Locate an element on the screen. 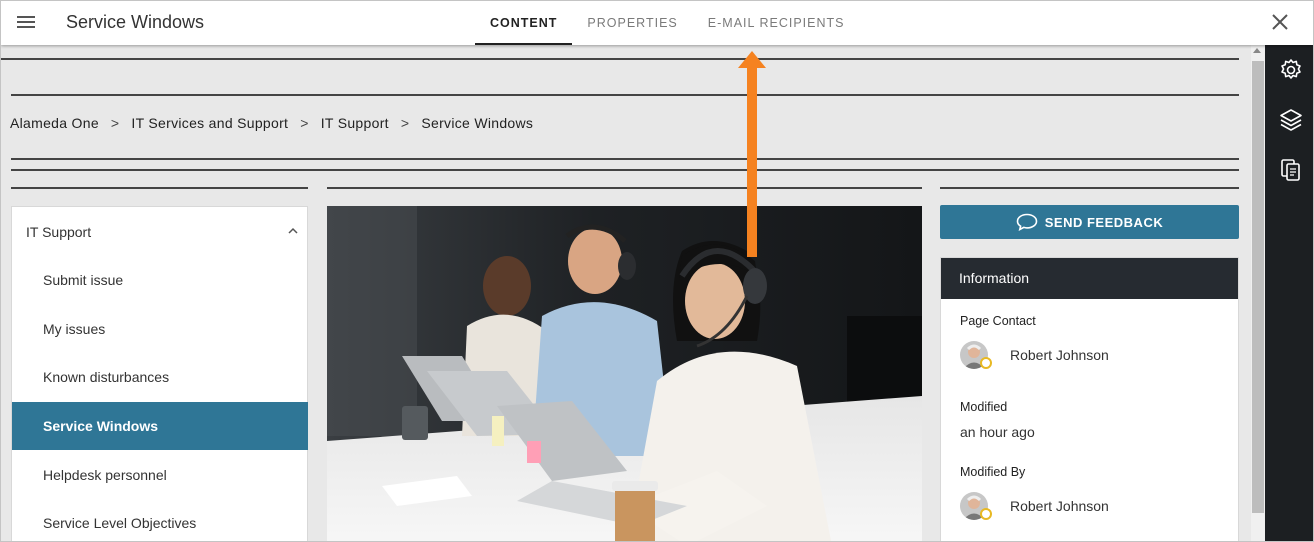 Image resolution: width=1314 pixels, height=542 pixels. hamburger-menu-icon is located at coordinates (26, 23).